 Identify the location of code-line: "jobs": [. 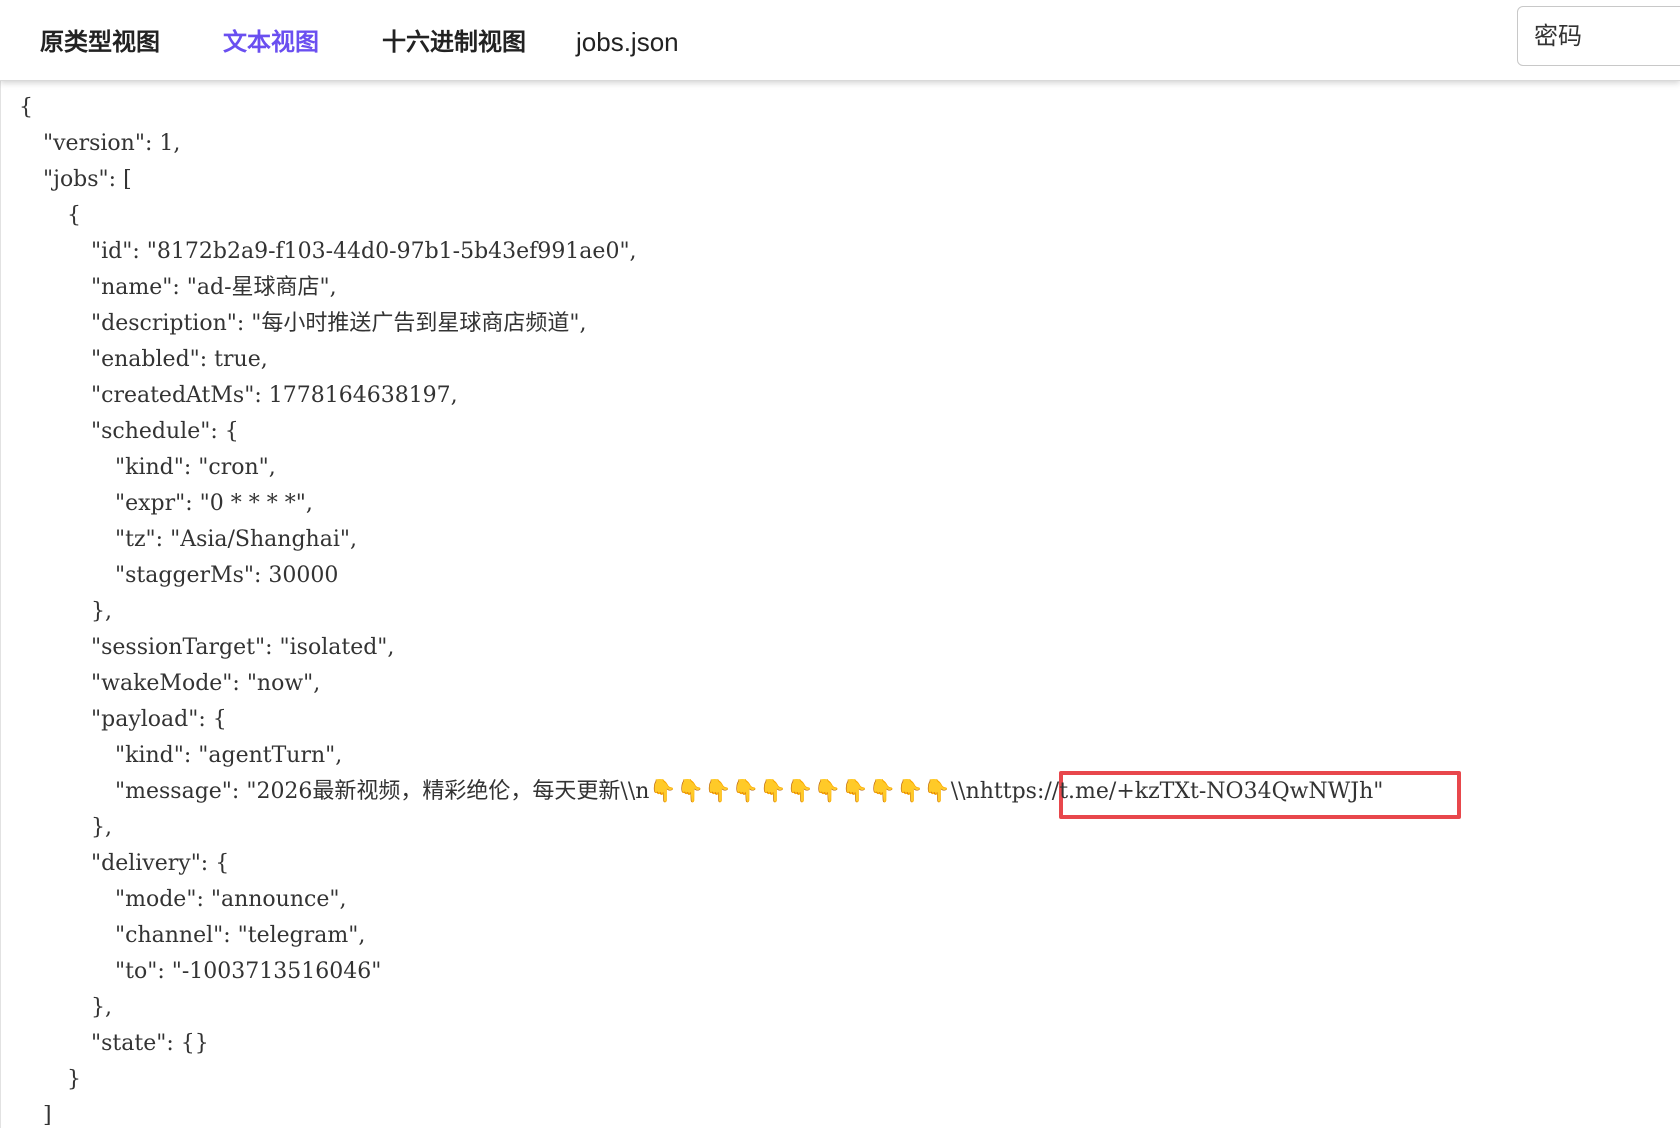
(87, 179).